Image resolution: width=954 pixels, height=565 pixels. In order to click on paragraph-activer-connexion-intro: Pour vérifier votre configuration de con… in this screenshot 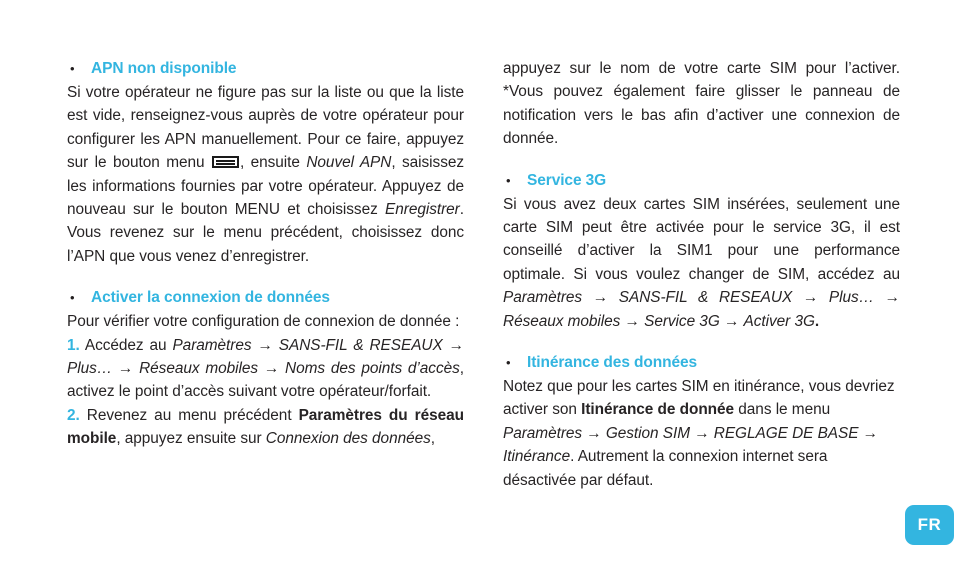, I will do `click(263, 322)`.